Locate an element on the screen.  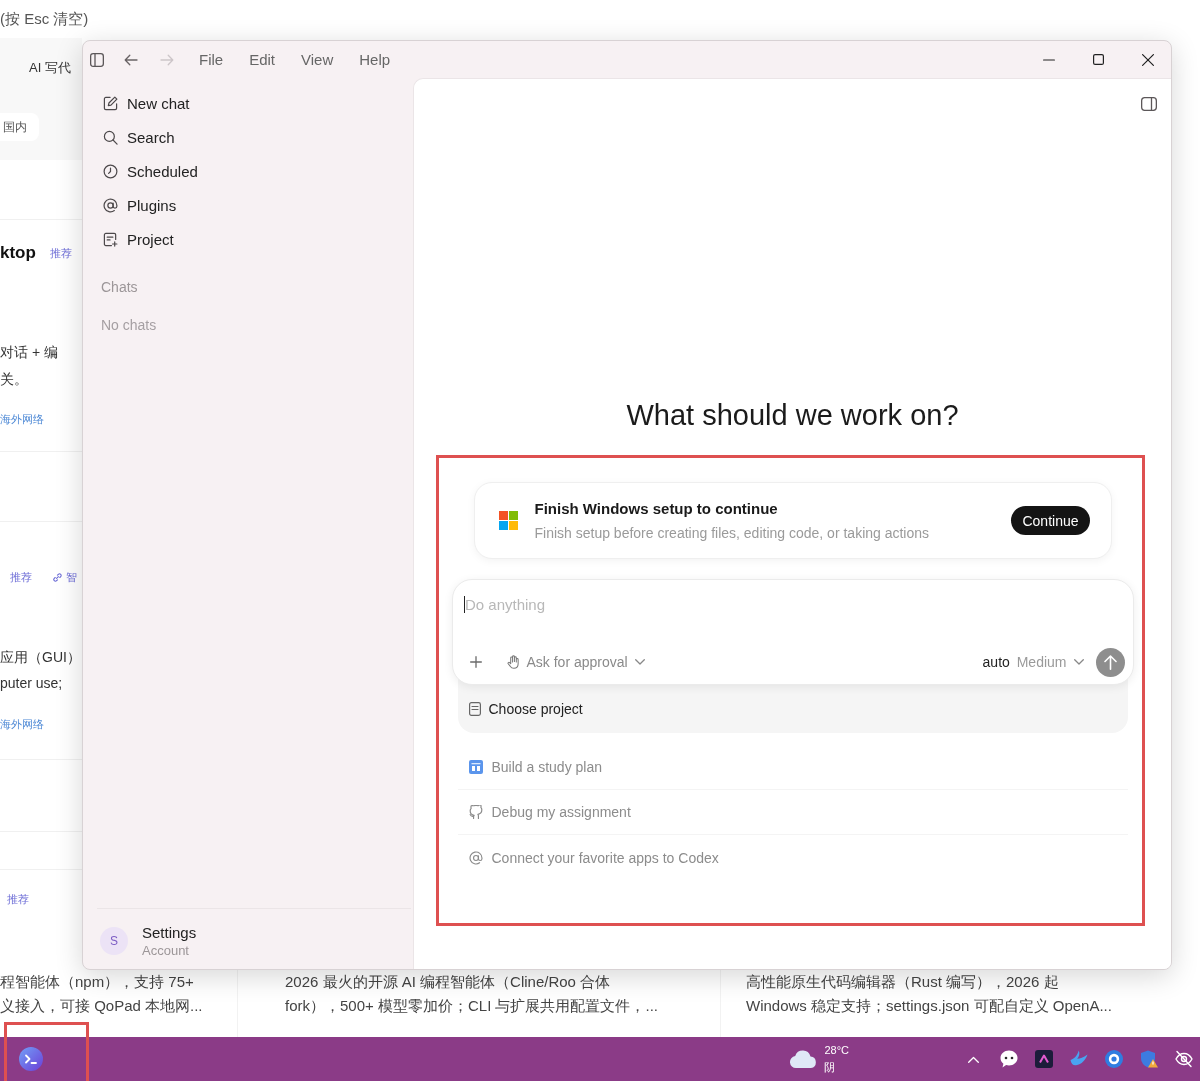
chat-bubble-icon is located at coordinates (1009, 1059).